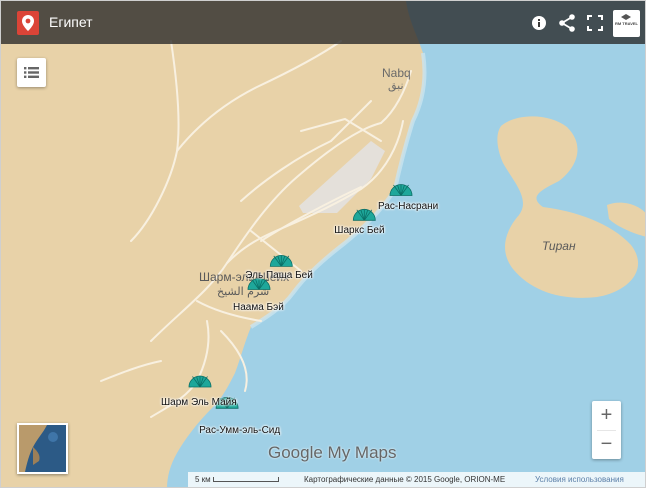 The height and width of the screenshot is (488, 646). What do you see at coordinates (246, 479) in the screenshot?
I see `scale-bar` at bounding box center [246, 479].